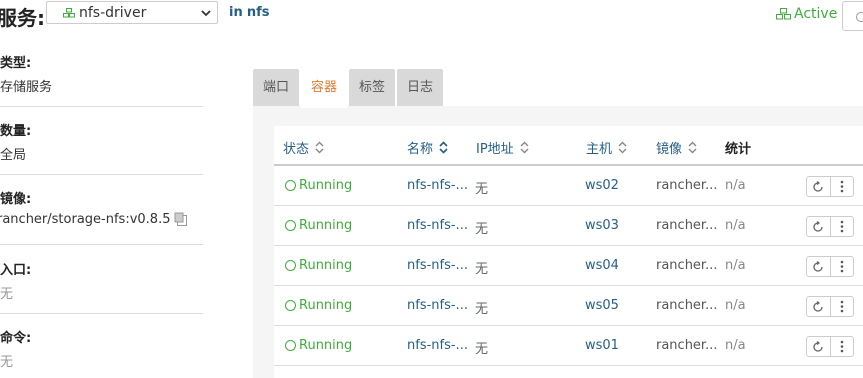 The width and height of the screenshot is (863, 378). I want to click on stats-cell: n/a, so click(735, 185).